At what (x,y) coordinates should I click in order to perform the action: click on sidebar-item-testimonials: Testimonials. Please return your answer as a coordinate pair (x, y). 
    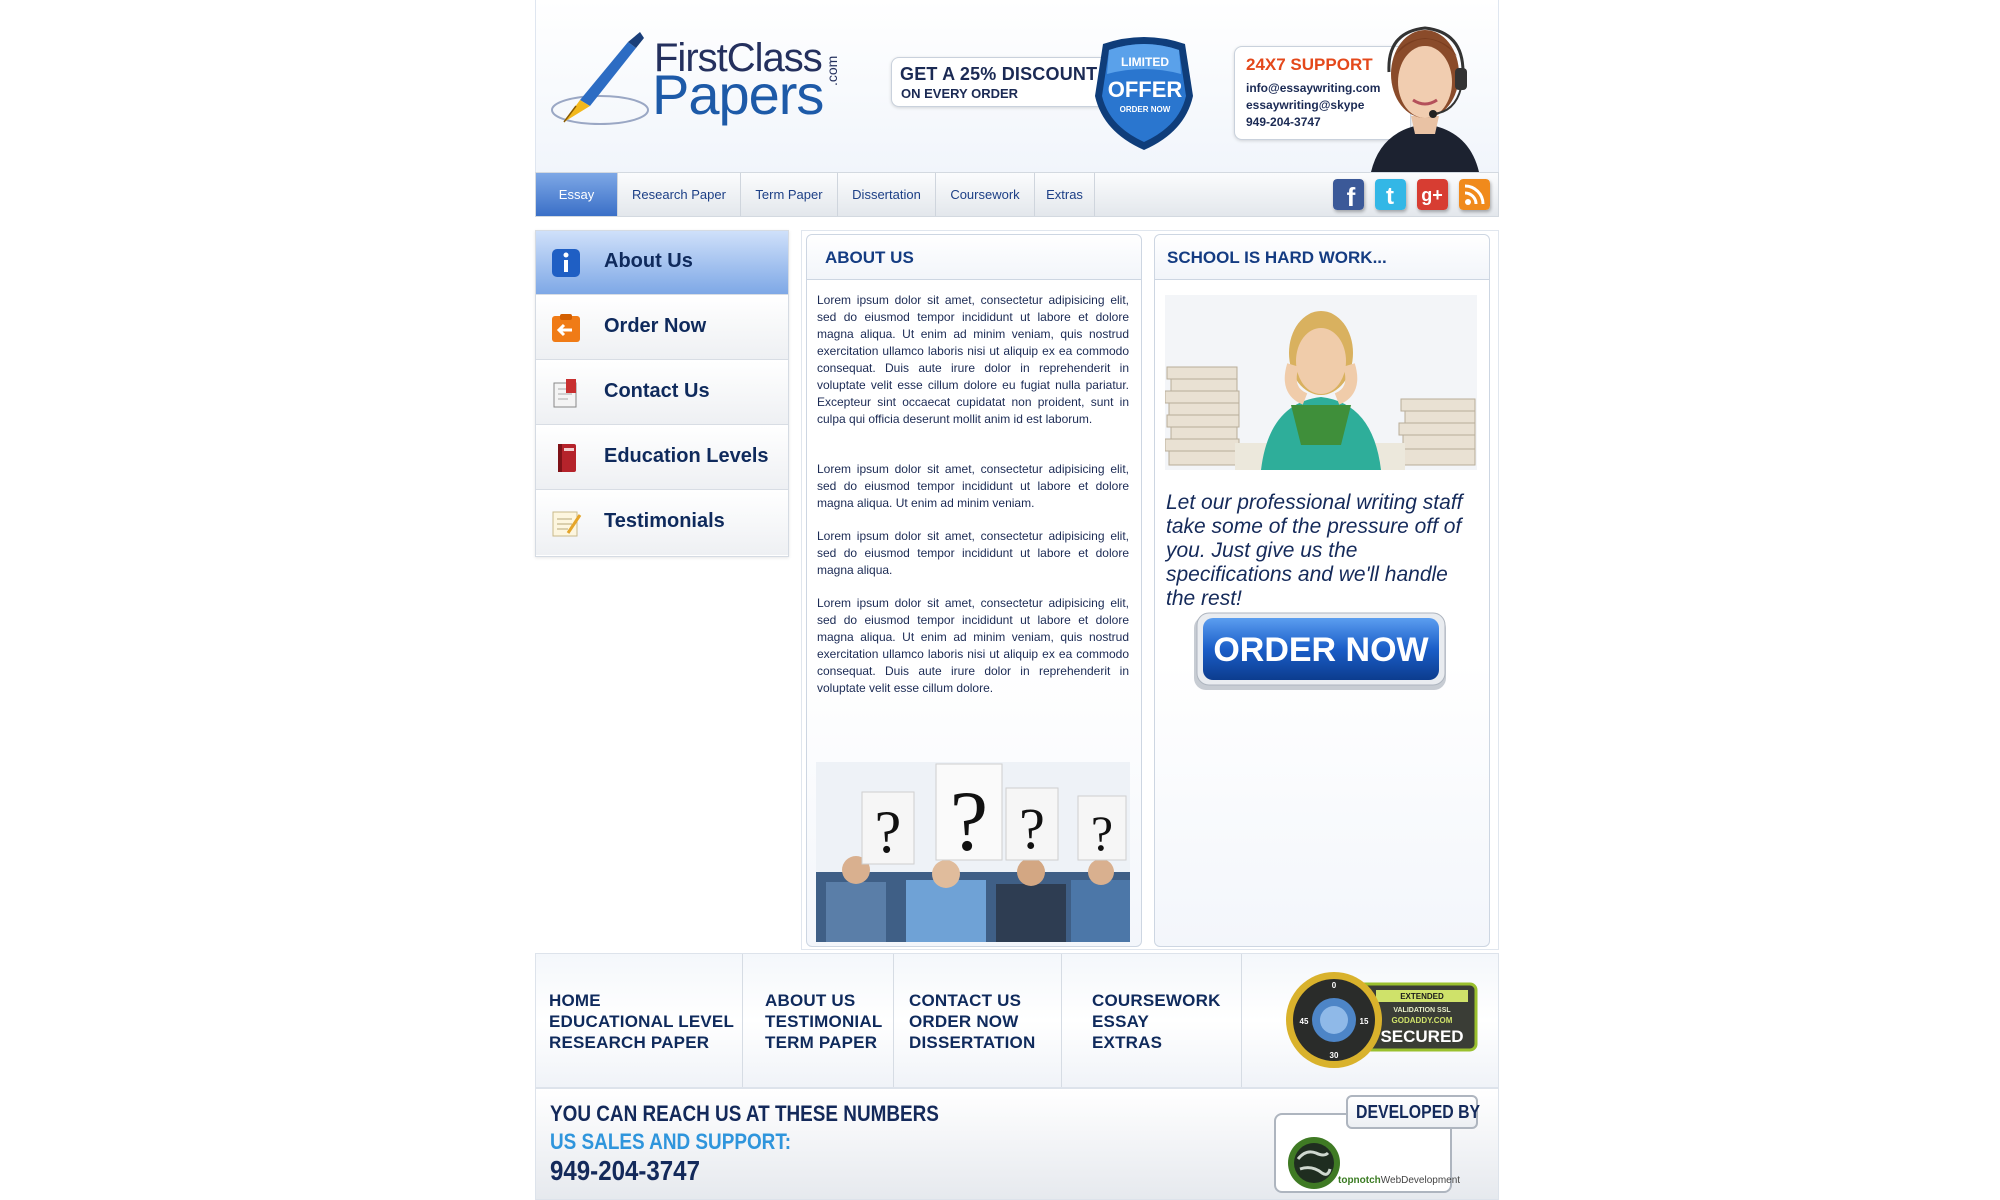
    Looking at the image, I should click on (662, 523).